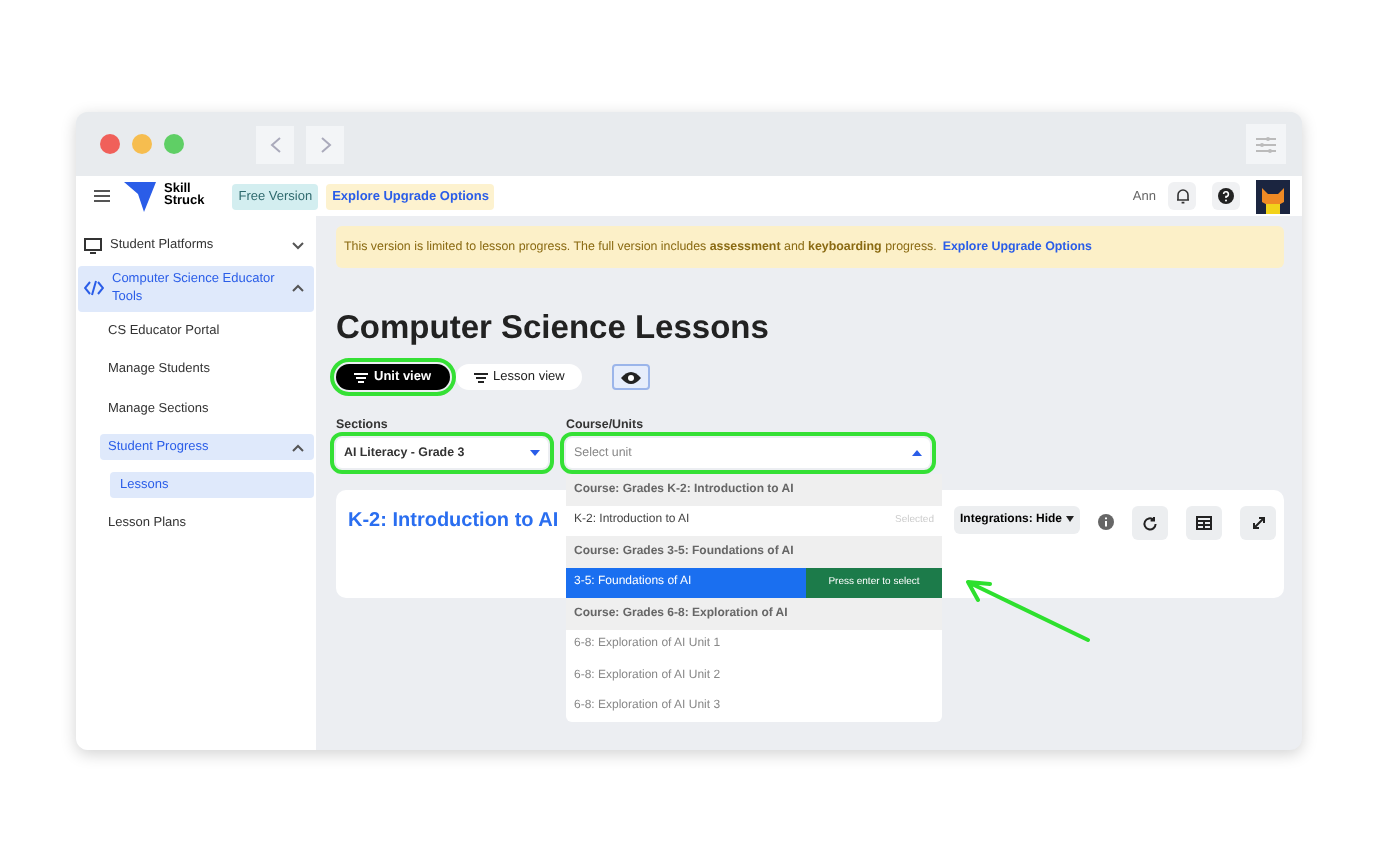 This screenshot has width=1376, height=860. I want to click on annotation-arrow, so click(1026, 610).